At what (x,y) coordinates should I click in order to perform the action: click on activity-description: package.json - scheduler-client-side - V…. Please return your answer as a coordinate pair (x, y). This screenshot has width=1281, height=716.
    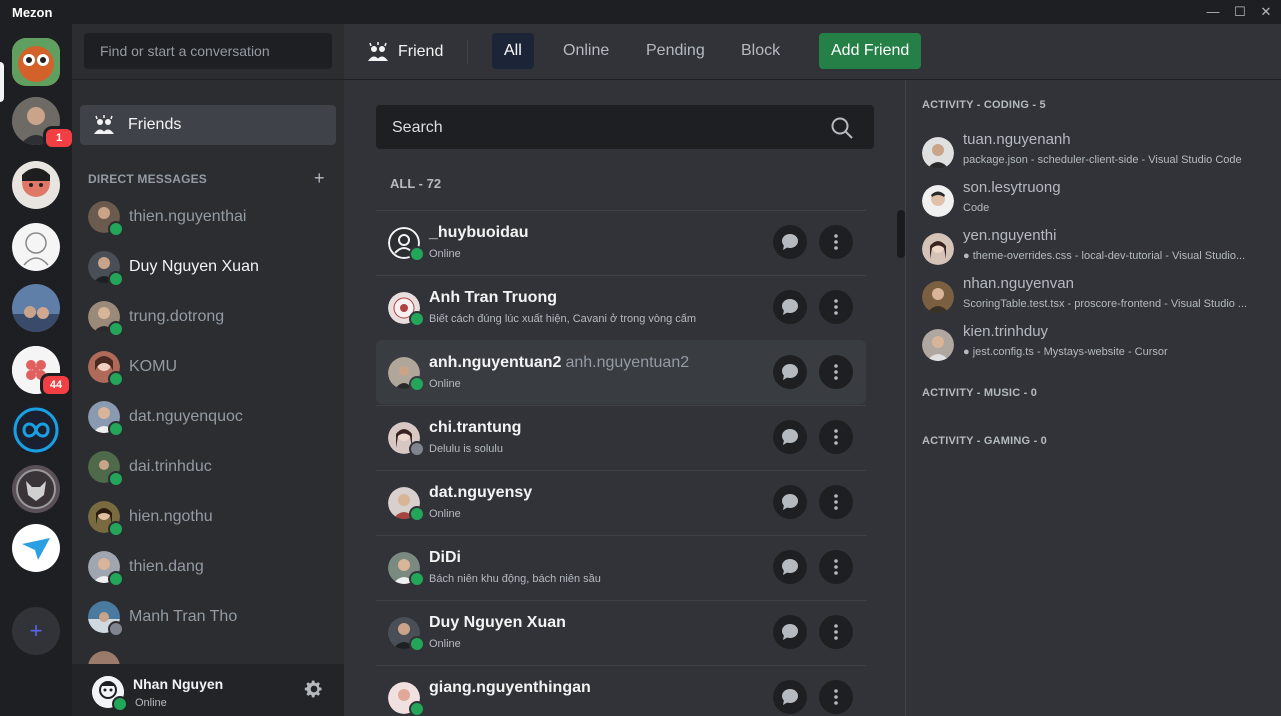
    Looking at the image, I should click on (1102, 160).